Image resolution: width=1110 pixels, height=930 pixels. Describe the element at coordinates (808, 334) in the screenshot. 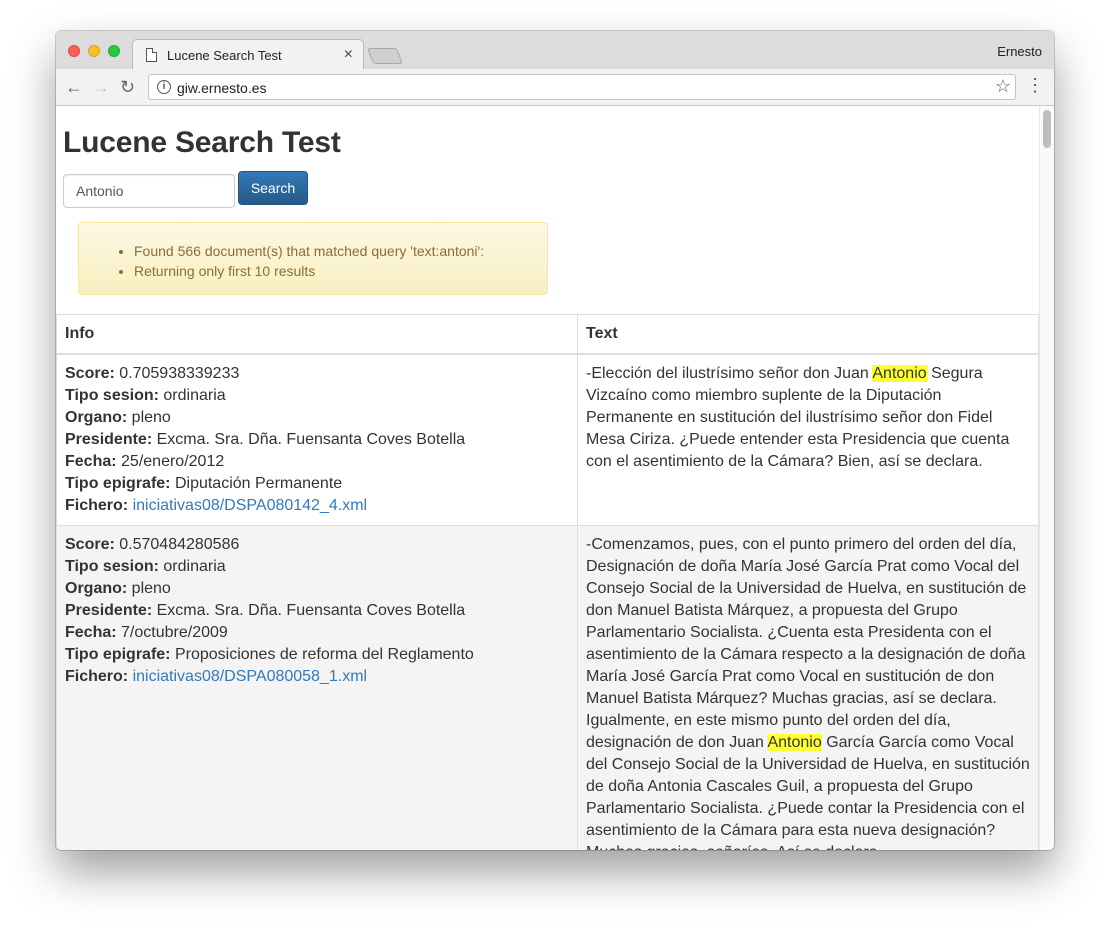

I see `column-header-text: Text` at that location.